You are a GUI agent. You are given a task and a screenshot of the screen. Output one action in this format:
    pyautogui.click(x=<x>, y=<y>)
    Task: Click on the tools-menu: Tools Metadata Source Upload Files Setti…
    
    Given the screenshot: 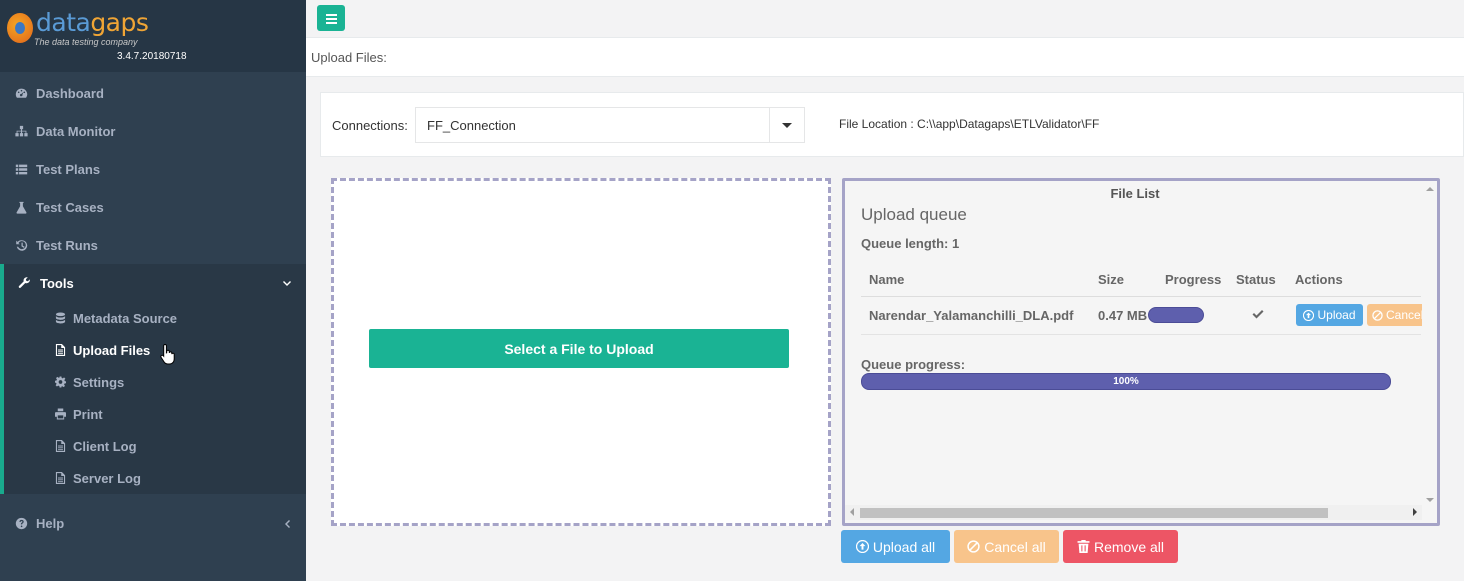 What is the action you would take?
    pyautogui.click(x=153, y=379)
    